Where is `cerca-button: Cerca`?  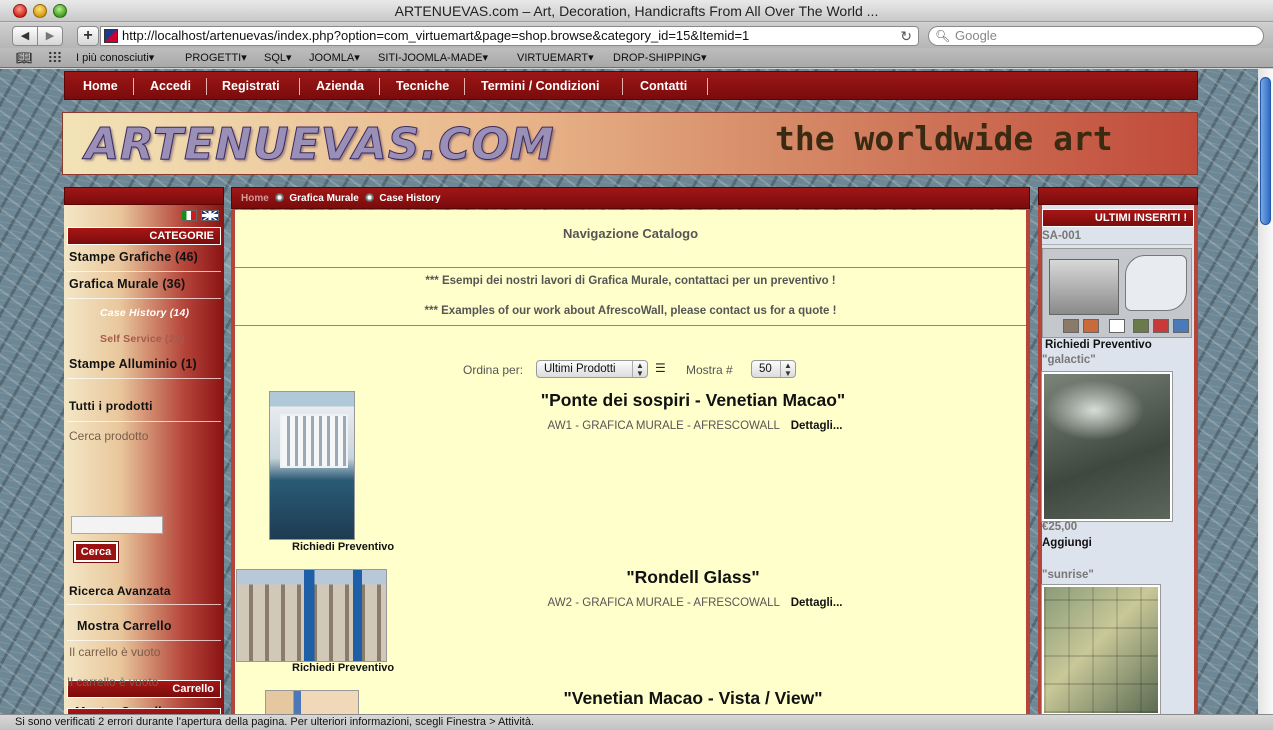
cerca-button: Cerca is located at coordinates (96, 552).